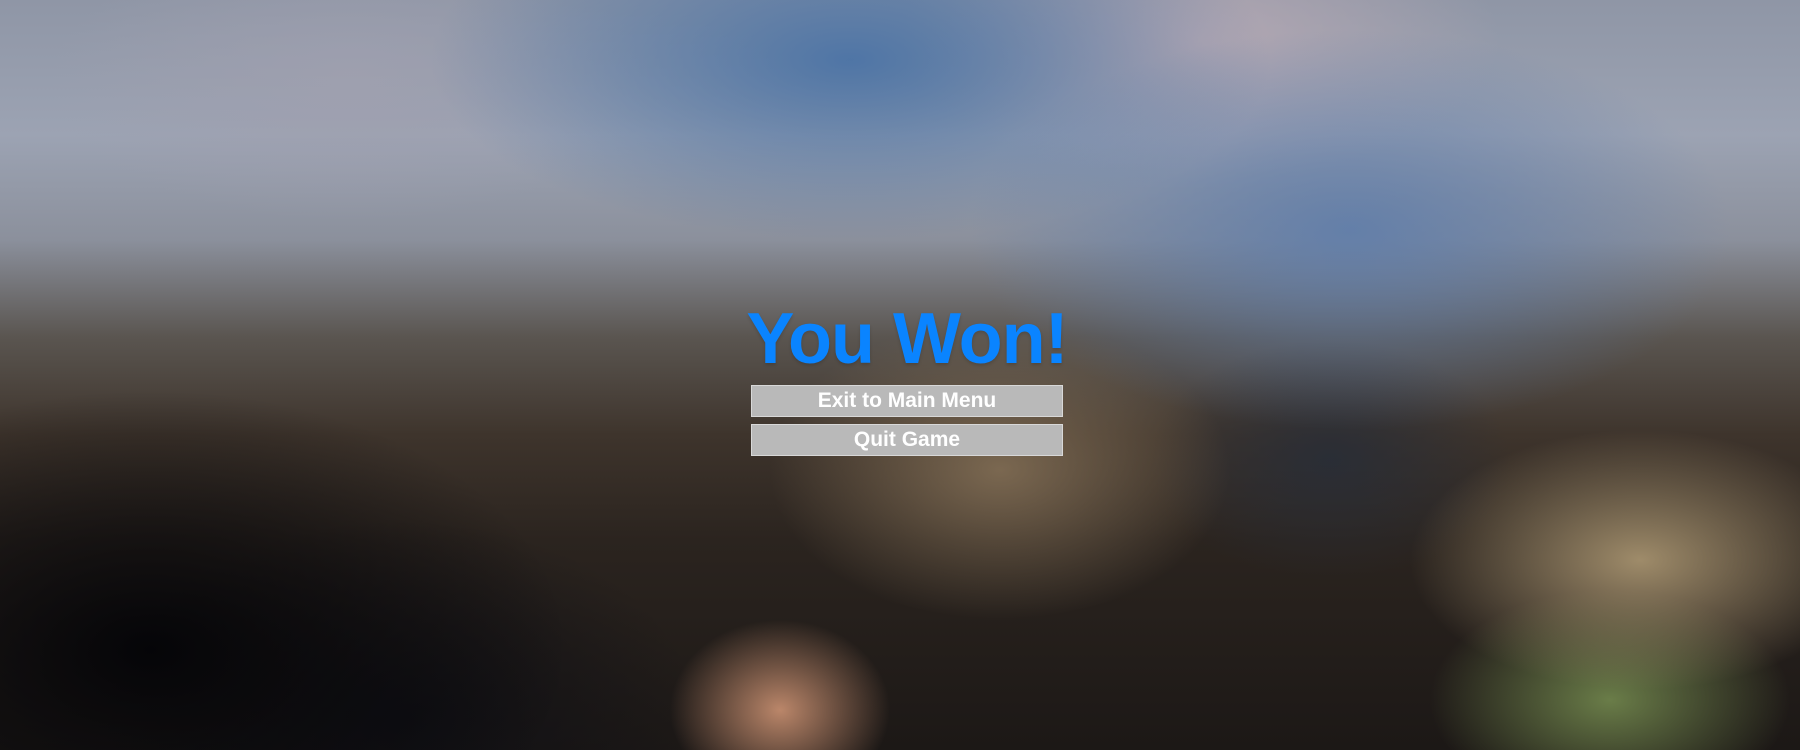 Image resolution: width=1800 pixels, height=750 pixels. Describe the element at coordinates (907, 339) in the screenshot. I see `victory-title: You Won!` at that location.